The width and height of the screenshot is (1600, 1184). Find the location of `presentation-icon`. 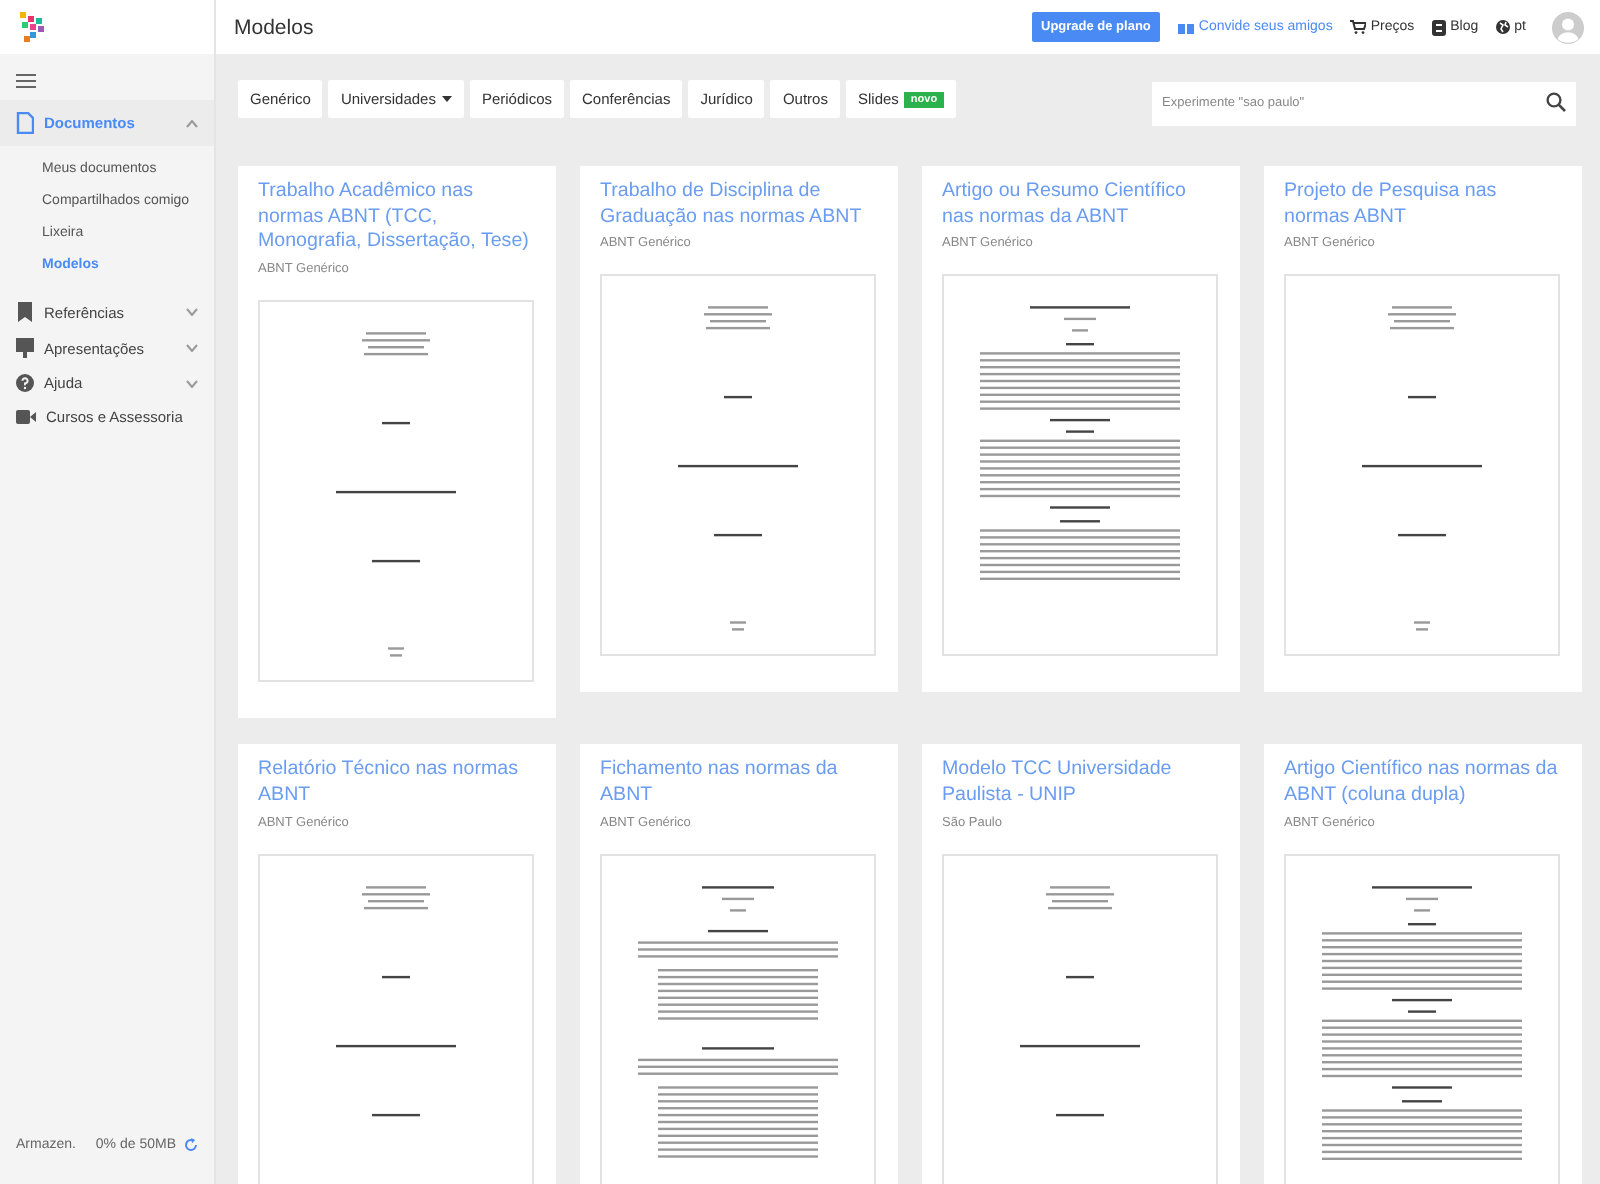

presentation-icon is located at coordinates (25, 348).